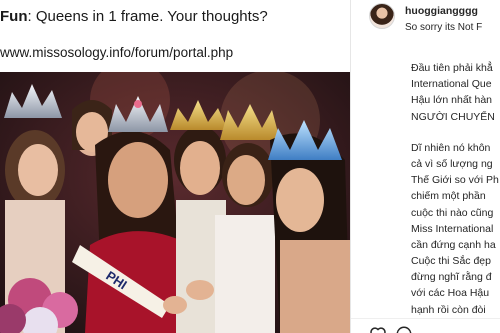  What do you see at coordinates (14, 16) in the screenshot?
I see `caption-prefix: Fun` at bounding box center [14, 16].